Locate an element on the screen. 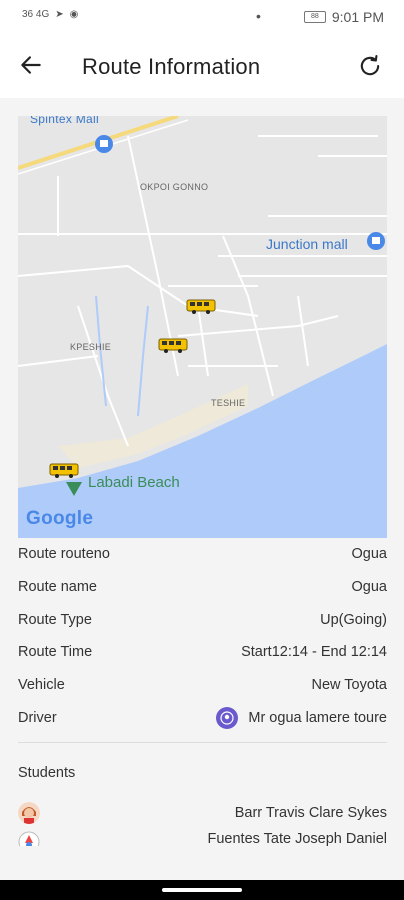  detail-row-type: Route Type Up(Going) is located at coordinates (202, 619).